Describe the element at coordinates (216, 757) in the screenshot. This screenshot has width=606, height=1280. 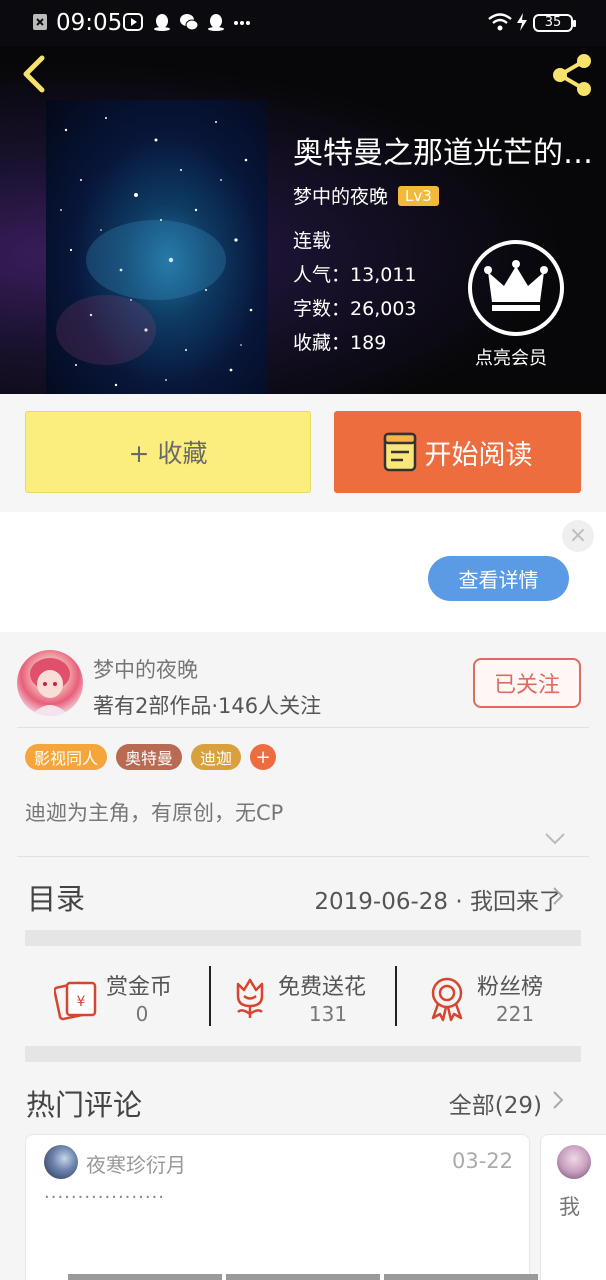
I see `tag-item: 迪迦` at that location.